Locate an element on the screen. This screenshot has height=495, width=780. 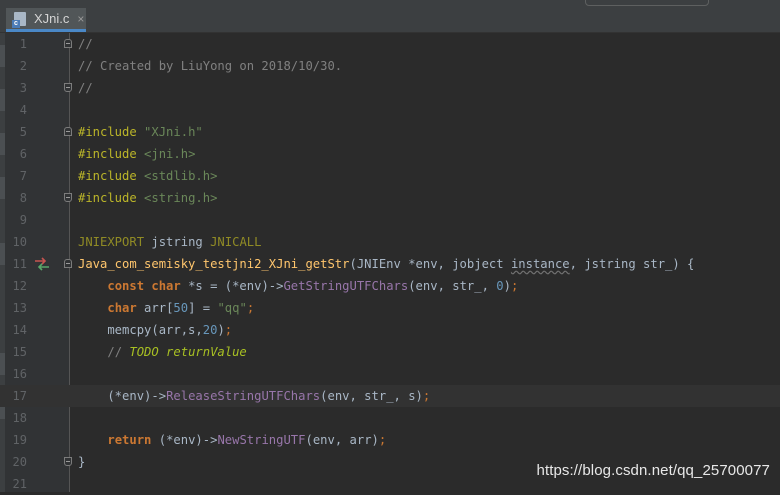
code-line: 14 memcpy(arr,s,20); is located at coordinates (390, 330).